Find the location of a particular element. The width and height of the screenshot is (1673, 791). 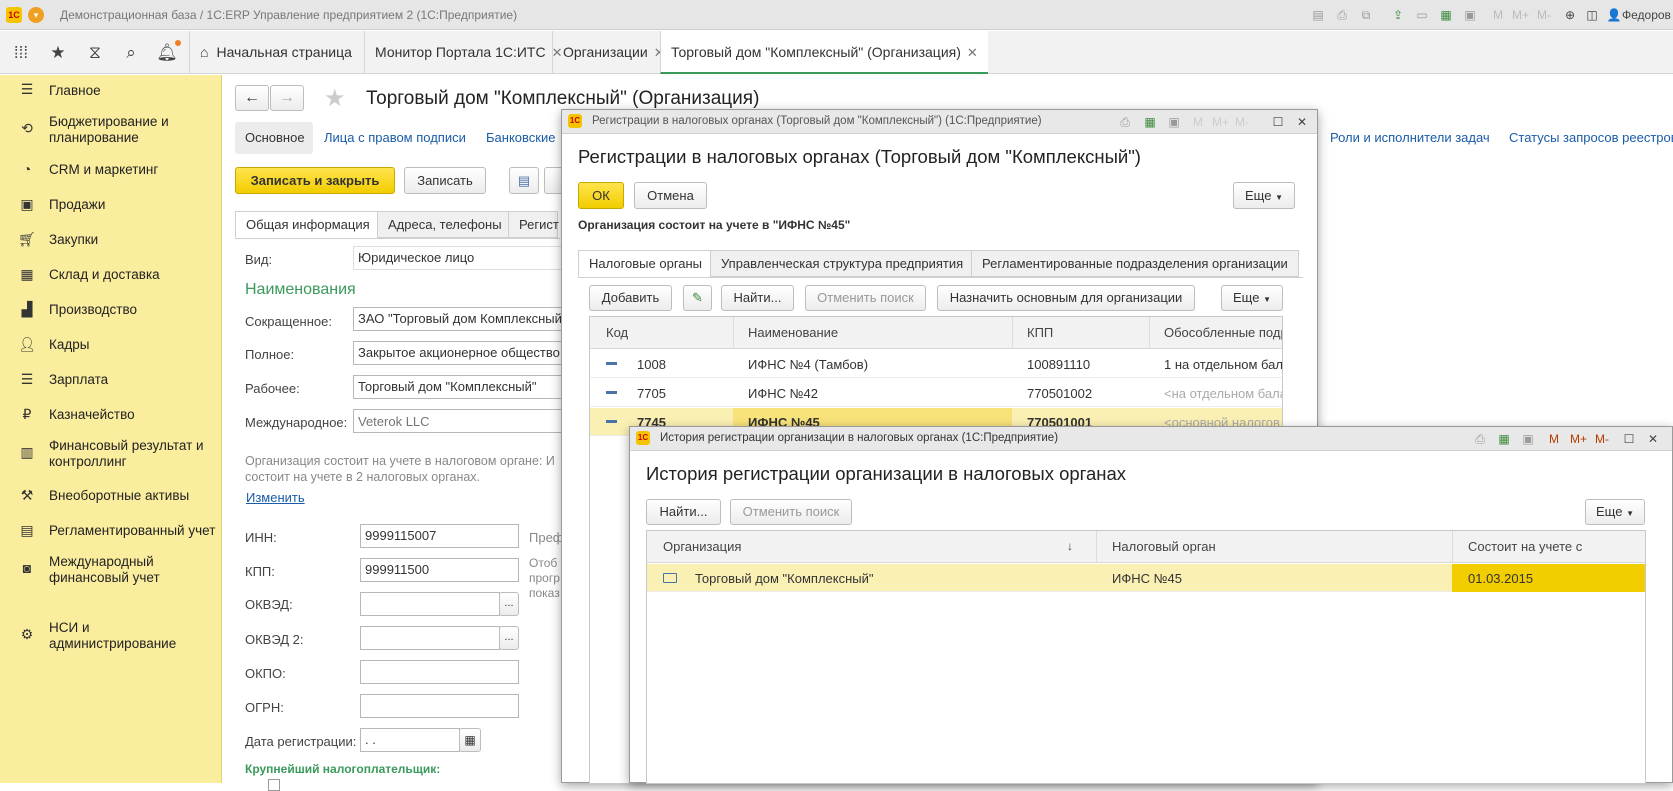

change-link: Изменить is located at coordinates (275, 497).